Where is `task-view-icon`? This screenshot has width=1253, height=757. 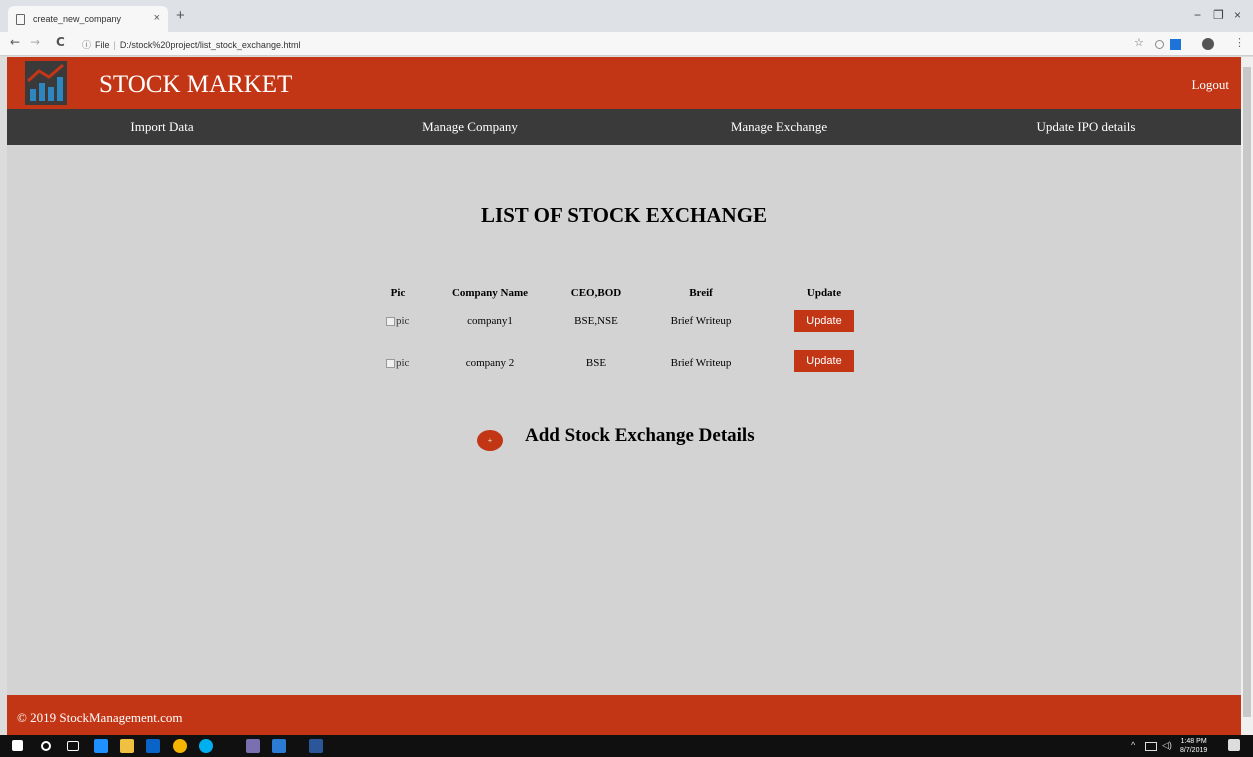 task-view-icon is located at coordinates (73, 746).